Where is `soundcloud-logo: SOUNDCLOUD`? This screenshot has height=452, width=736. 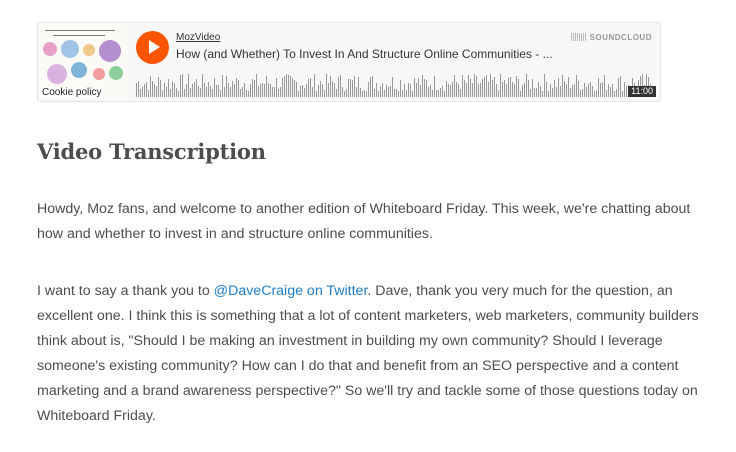
soundcloud-logo: SOUNDCLOUD is located at coordinates (611, 37).